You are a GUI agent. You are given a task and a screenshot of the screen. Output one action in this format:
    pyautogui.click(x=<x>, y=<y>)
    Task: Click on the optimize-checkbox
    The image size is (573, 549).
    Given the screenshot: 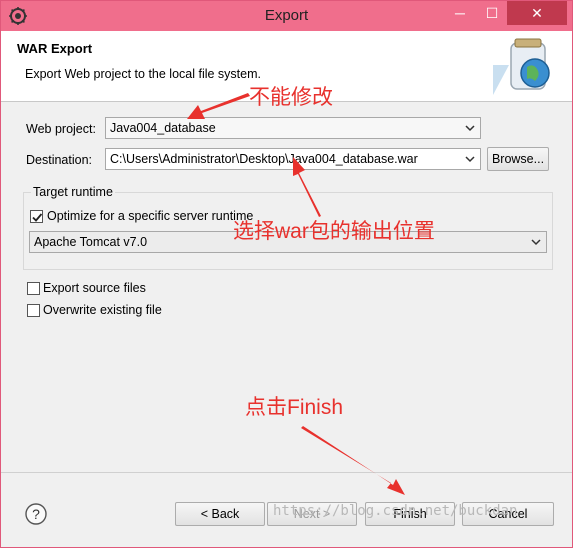 What is the action you would take?
    pyautogui.click(x=36, y=216)
    